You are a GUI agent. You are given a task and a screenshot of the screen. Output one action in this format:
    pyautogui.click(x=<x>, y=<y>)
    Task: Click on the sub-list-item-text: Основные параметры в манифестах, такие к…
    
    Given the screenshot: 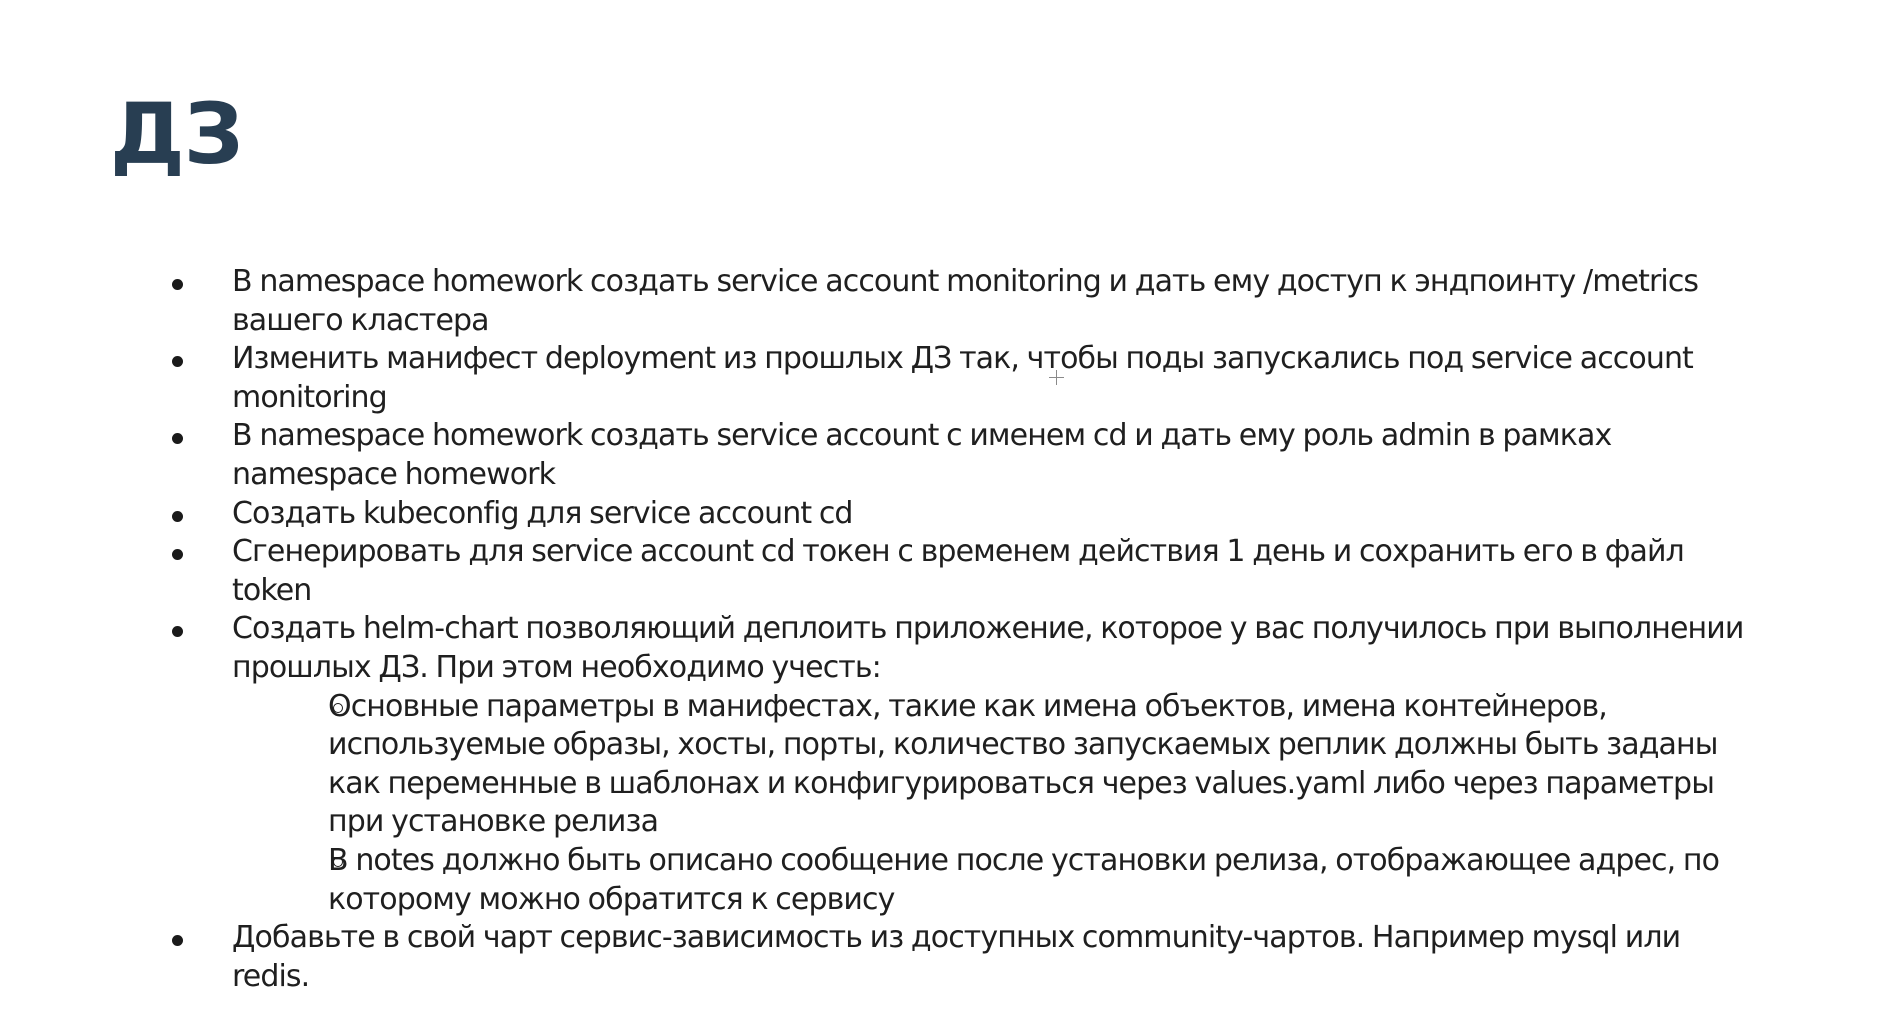 What is the action you would take?
    pyautogui.click(x=1023, y=764)
    